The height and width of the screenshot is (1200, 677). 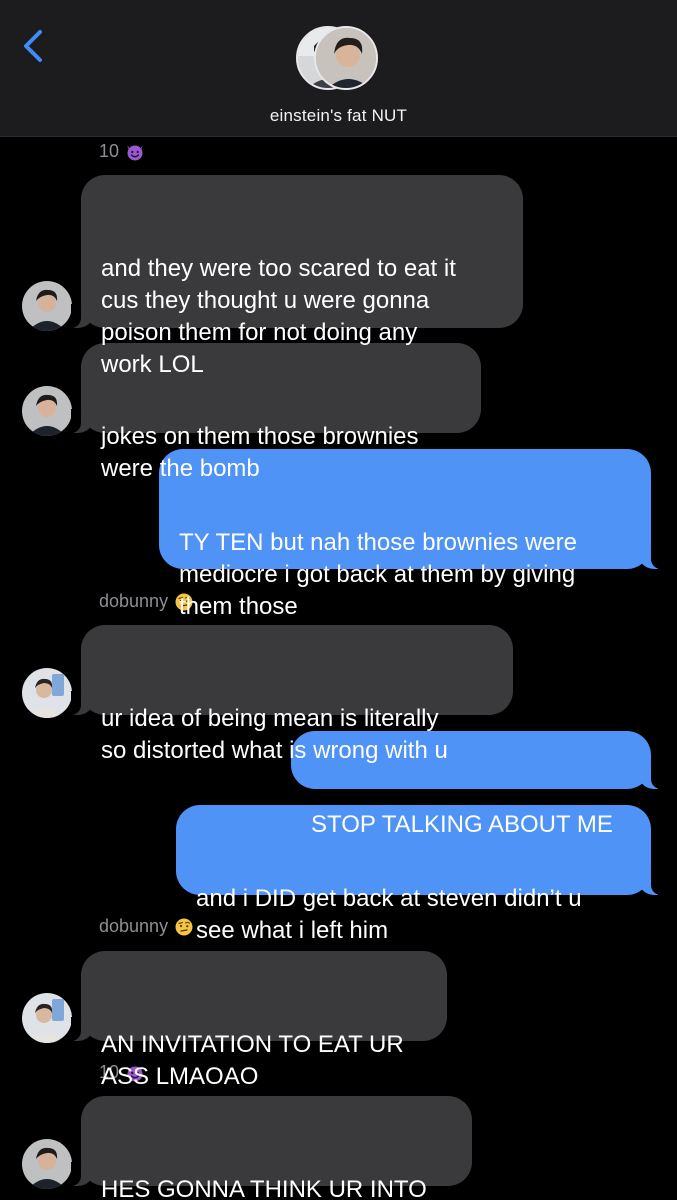 I want to click on message-text: HES GONNA THINK UR INTO HIM LOL, so click(x=264, y=1188).